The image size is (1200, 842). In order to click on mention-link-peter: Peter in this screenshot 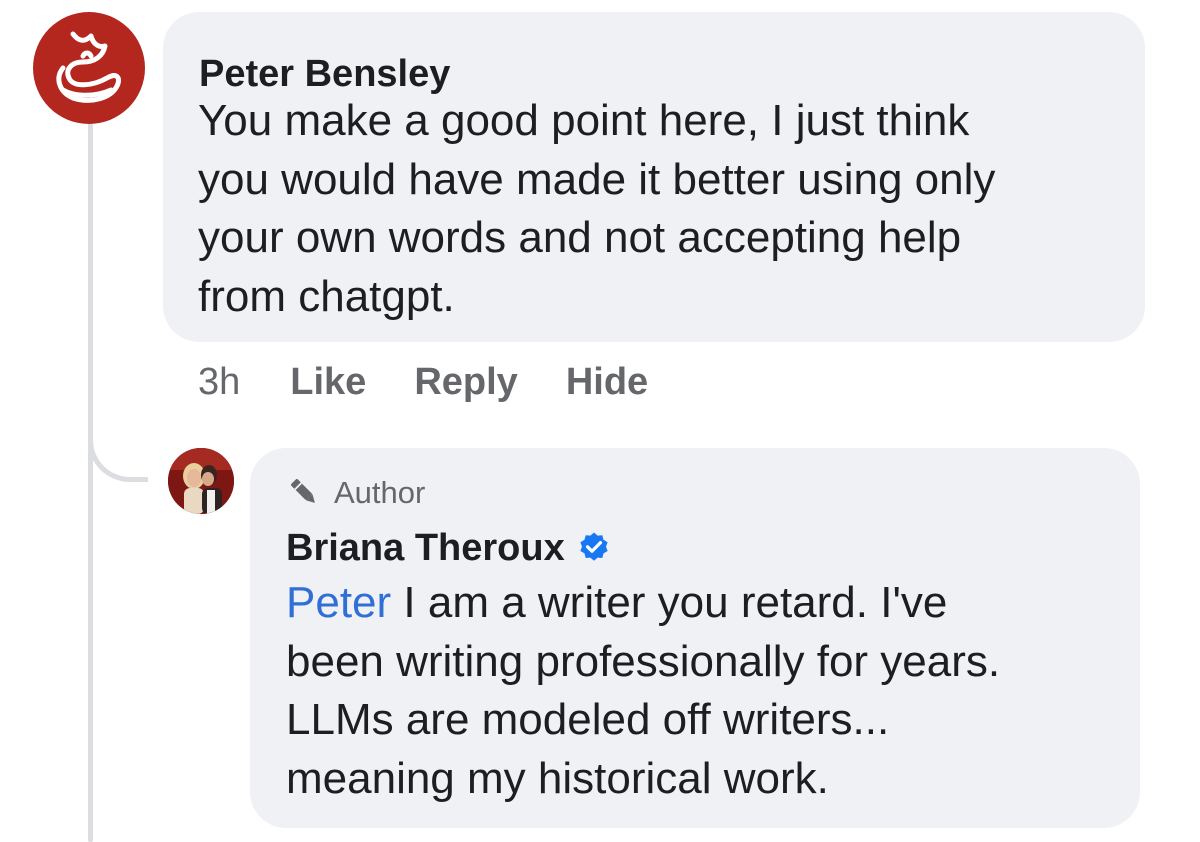, I will do `click(338, 602)`.